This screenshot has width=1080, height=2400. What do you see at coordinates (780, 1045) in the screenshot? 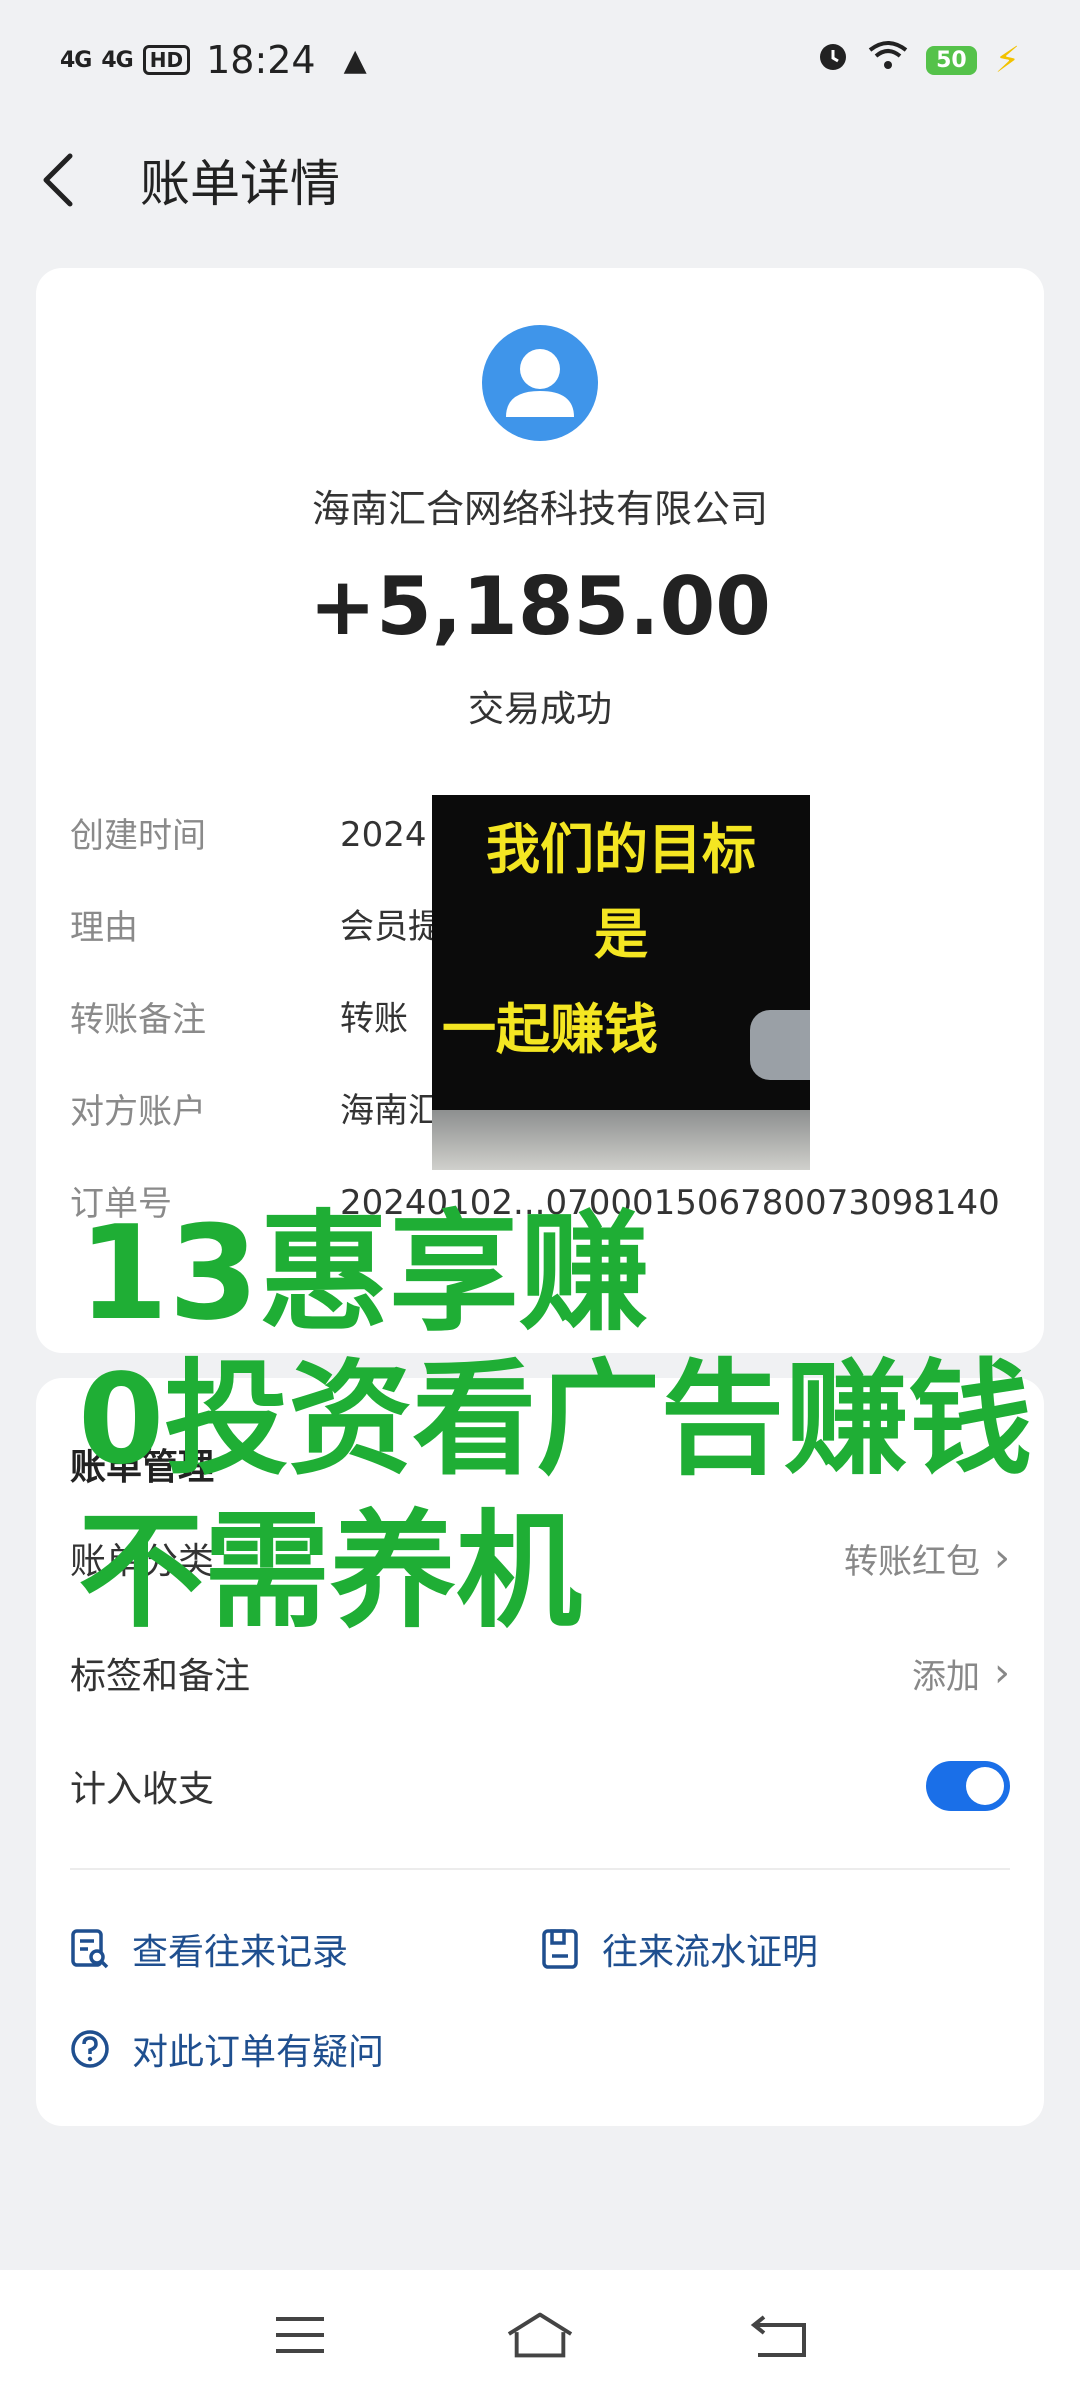
I see `pointing-arm` at bounding box center [780, 1045].